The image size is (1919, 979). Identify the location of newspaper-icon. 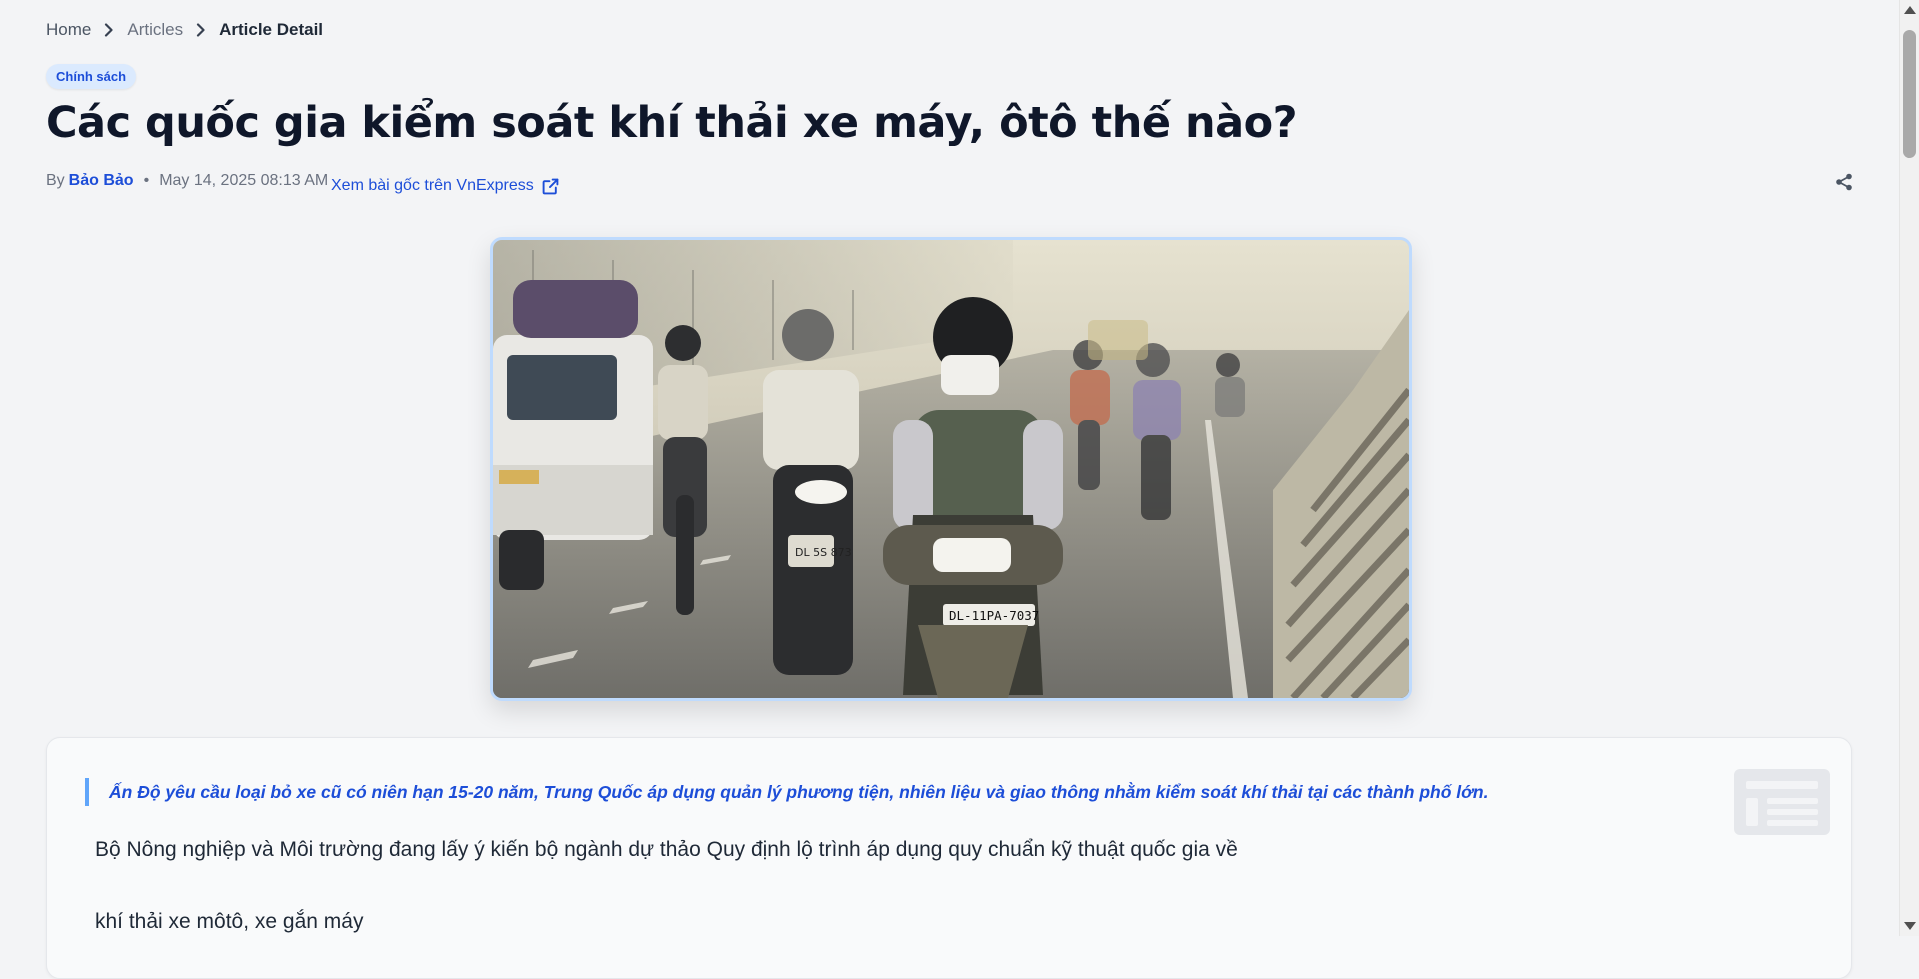
(1782, 802).